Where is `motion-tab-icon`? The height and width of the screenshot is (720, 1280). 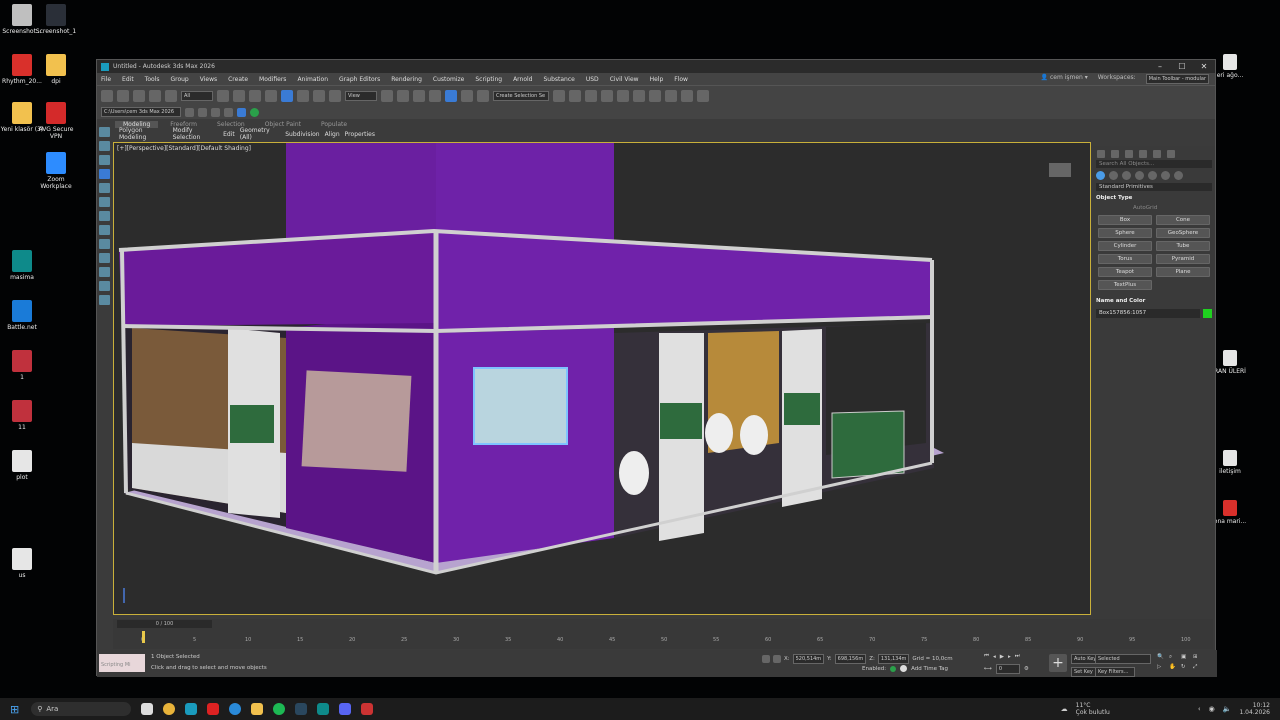
motion-tab-icon is located at coordinates (1143, 154).